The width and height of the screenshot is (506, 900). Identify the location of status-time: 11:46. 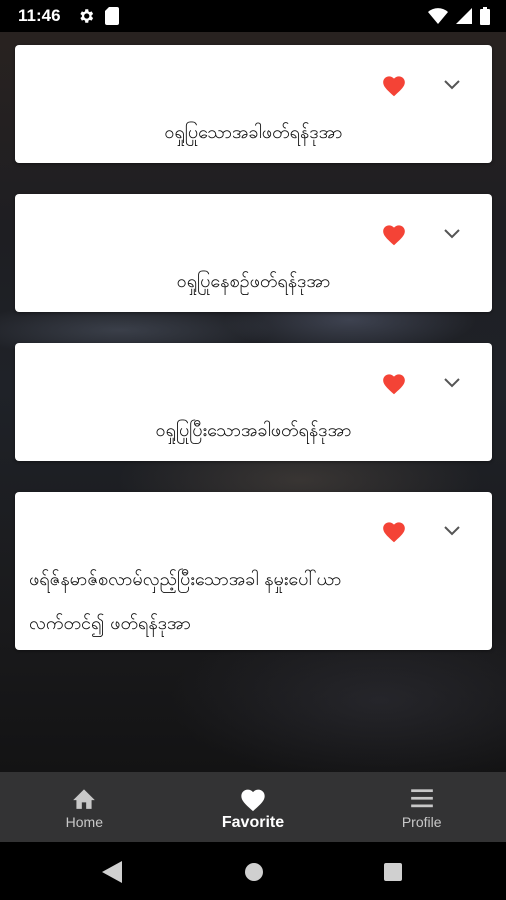
(39, 15).